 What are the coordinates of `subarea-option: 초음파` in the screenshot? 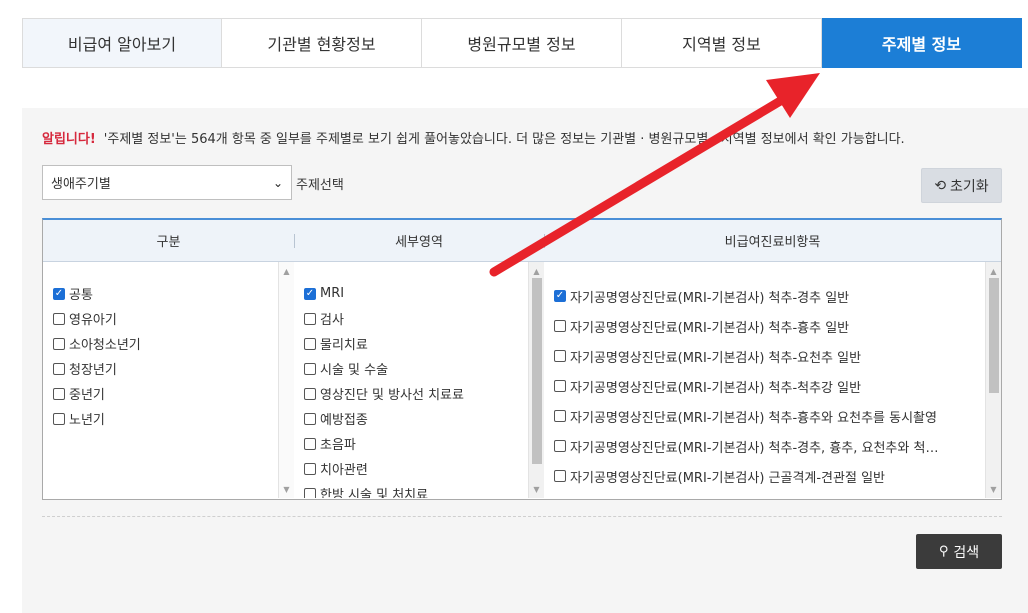 It's located at (424, 443).